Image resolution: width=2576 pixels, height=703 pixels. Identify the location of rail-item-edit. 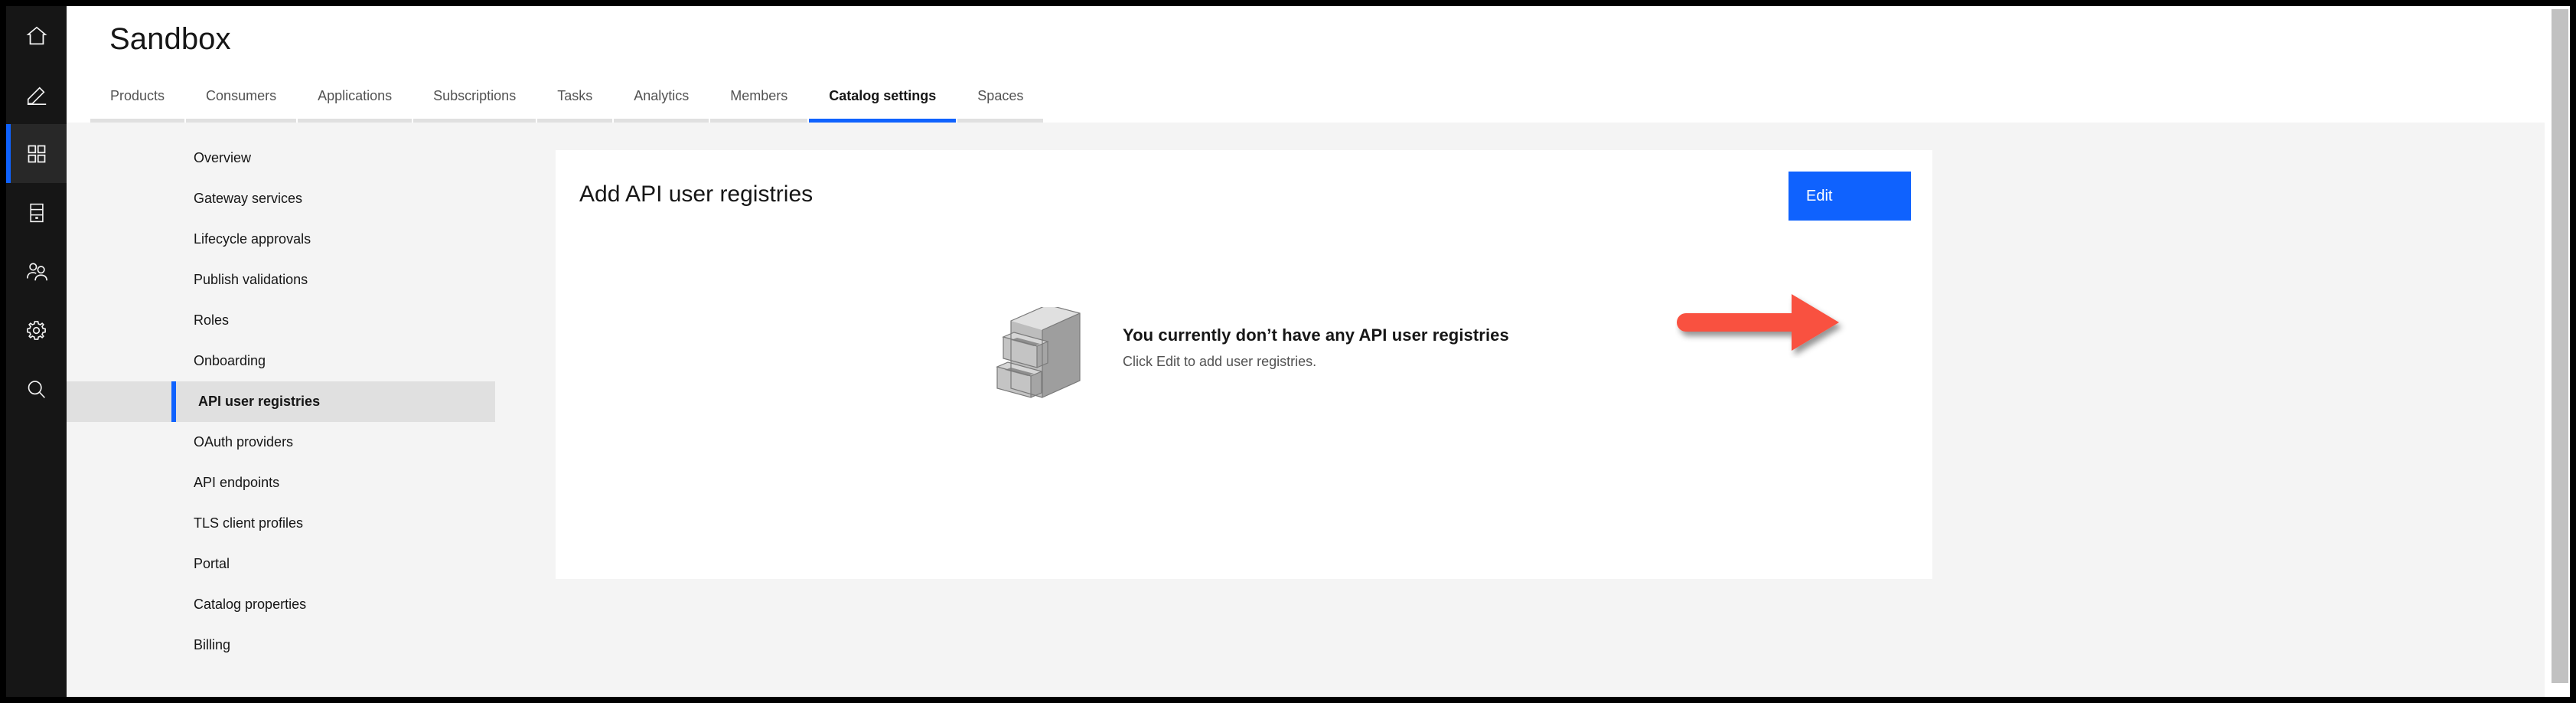
(36, 94).